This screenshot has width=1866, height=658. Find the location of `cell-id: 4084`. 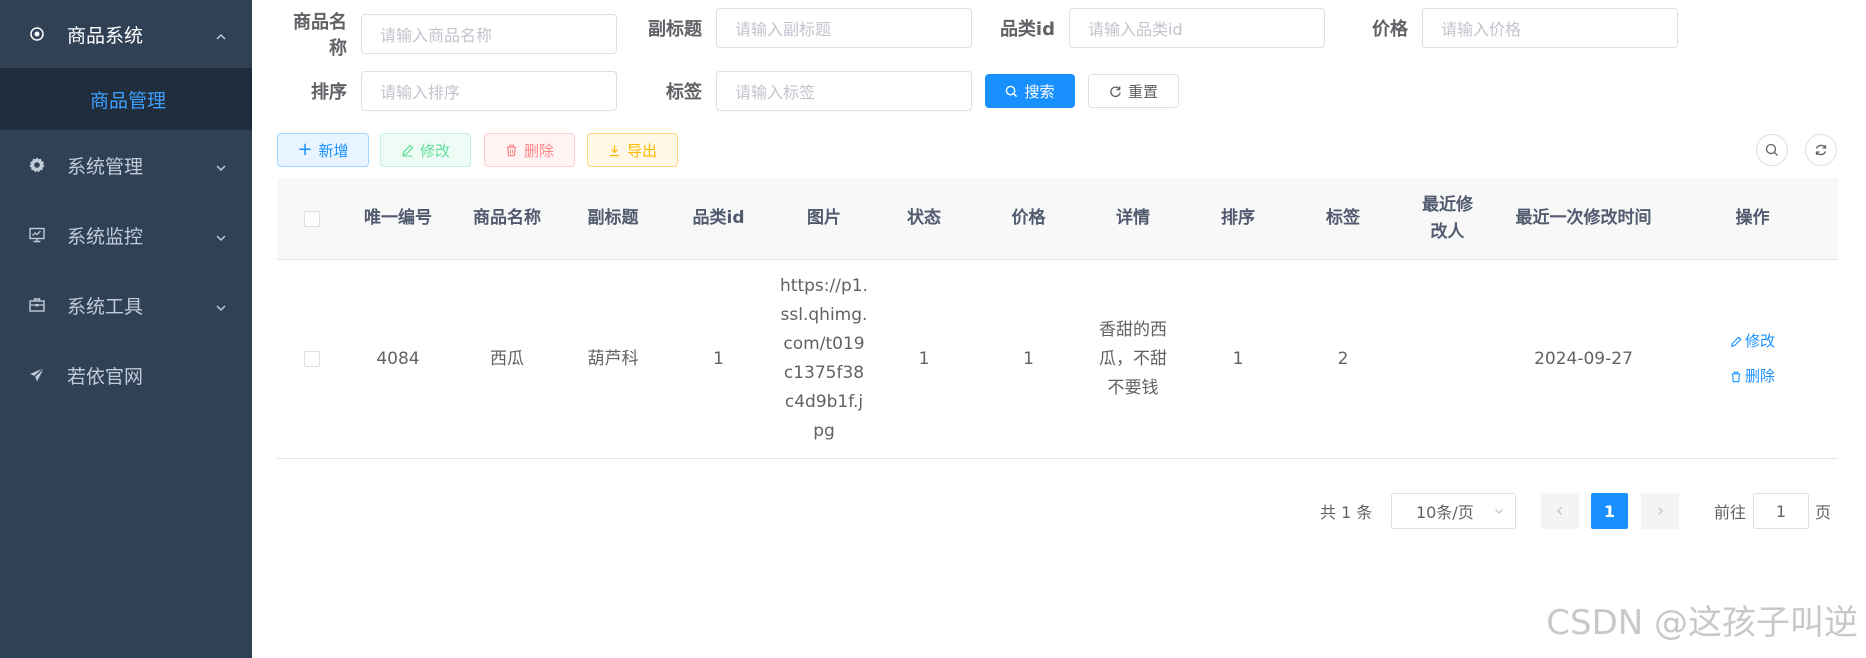

cell-id: 4084 is located at coordinates (398, 358).